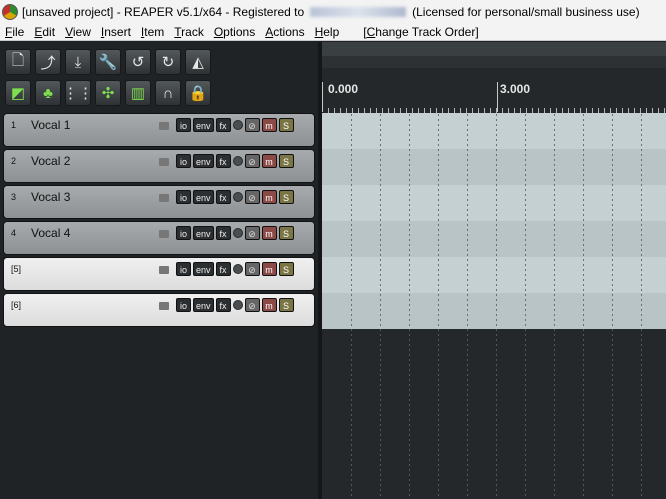 The image size is (666, 499). Describe the element at coordinates (18, 62) in the screenshot. I see `new-project-button: 🗋` at that location.